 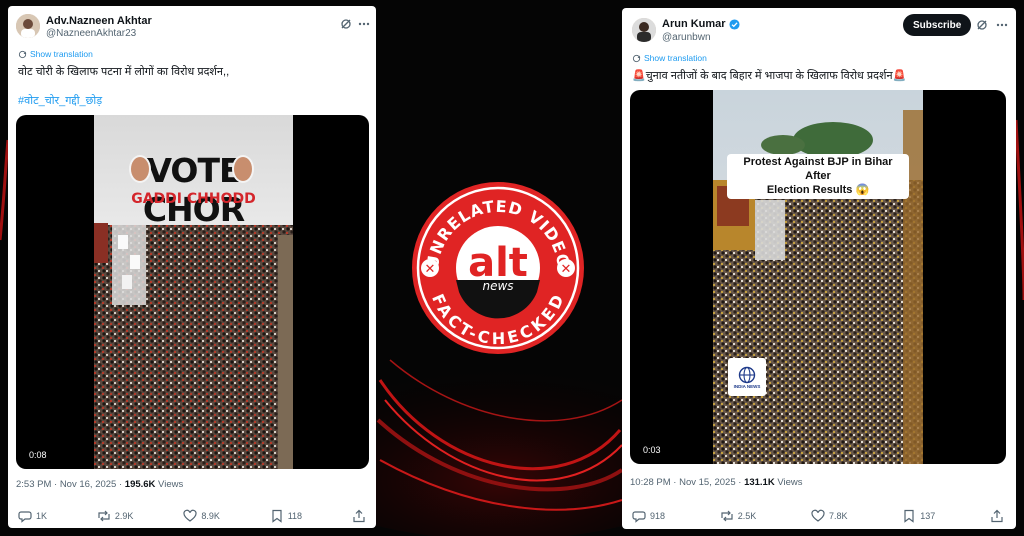 I want to click on repost-button: 2.5K, so click(x=738, y=516).